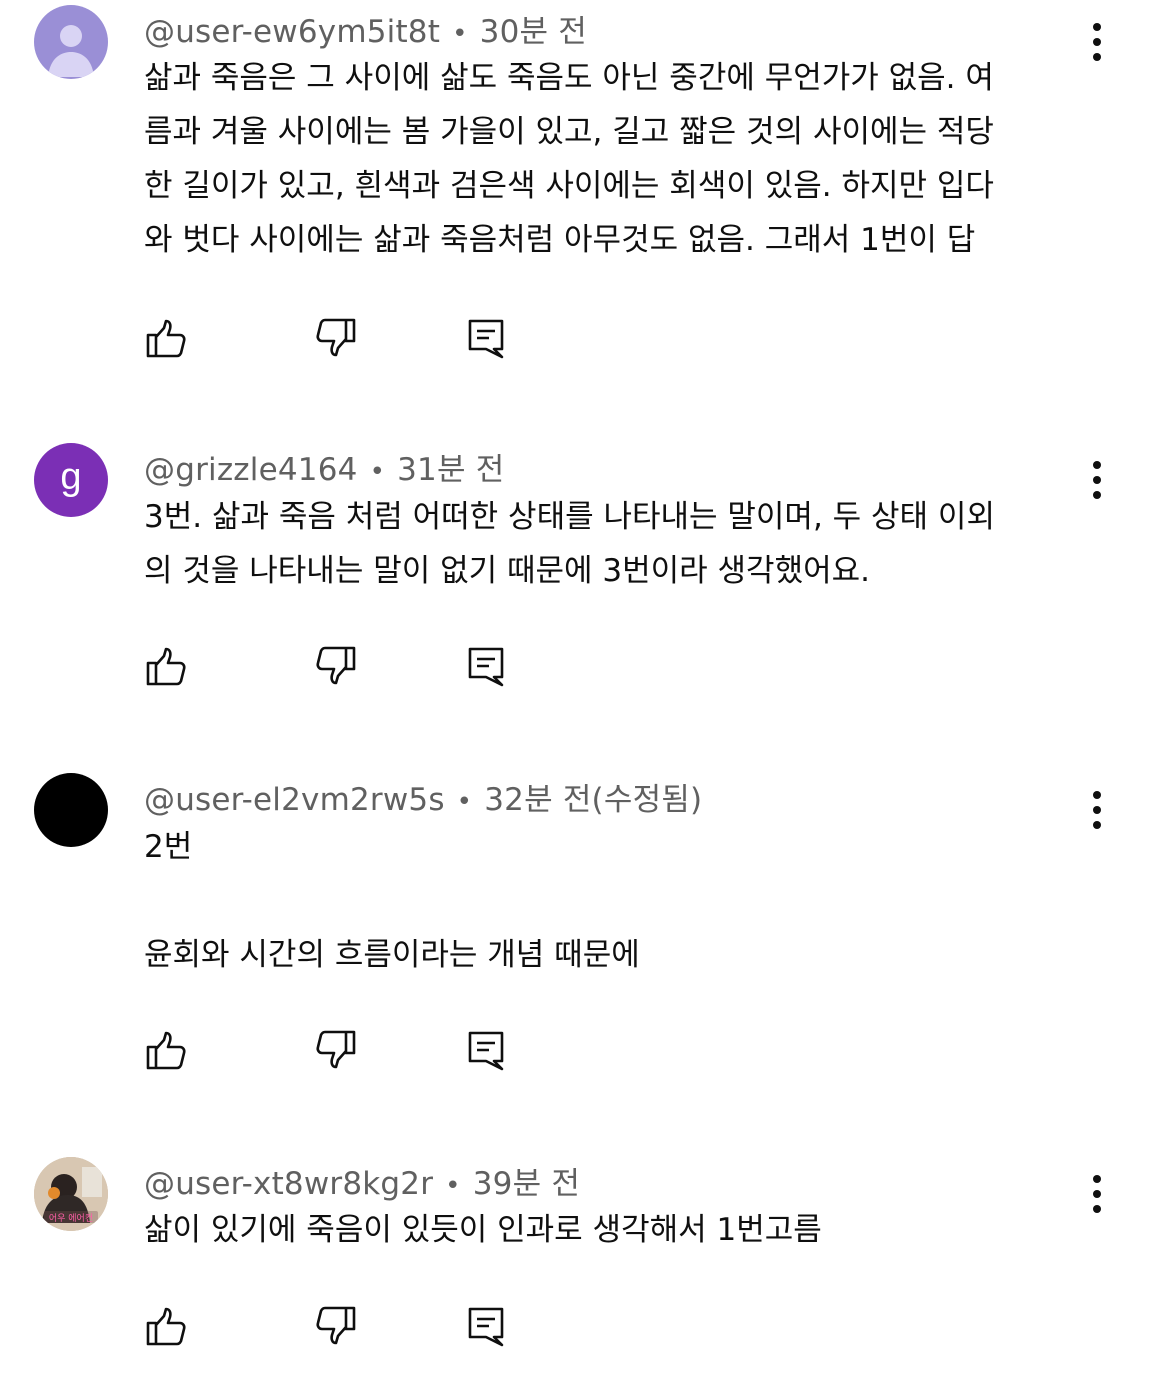 This screenshot has height=1386, width=1170. I want to click on avatar-caption: 어우 에어컨, so click(71, 1219).